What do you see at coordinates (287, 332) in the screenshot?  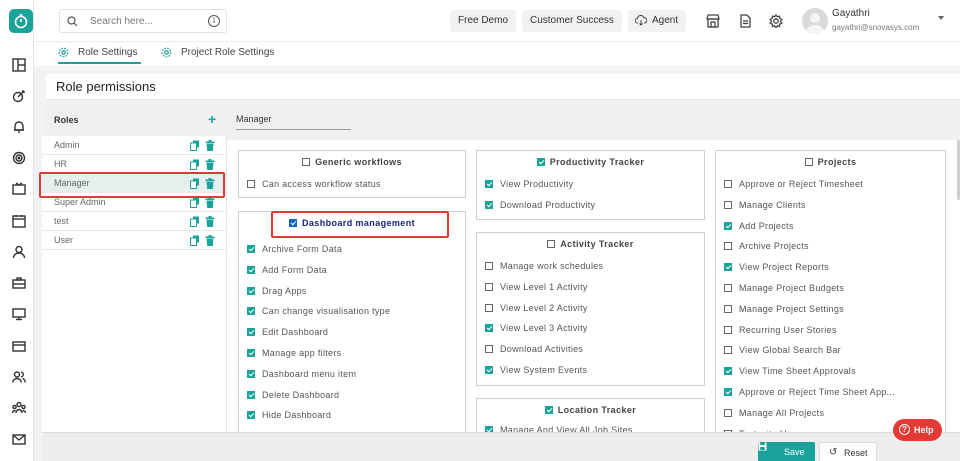 I see `permission-item: Edit Dashboard` at bounding box center [287, 332].